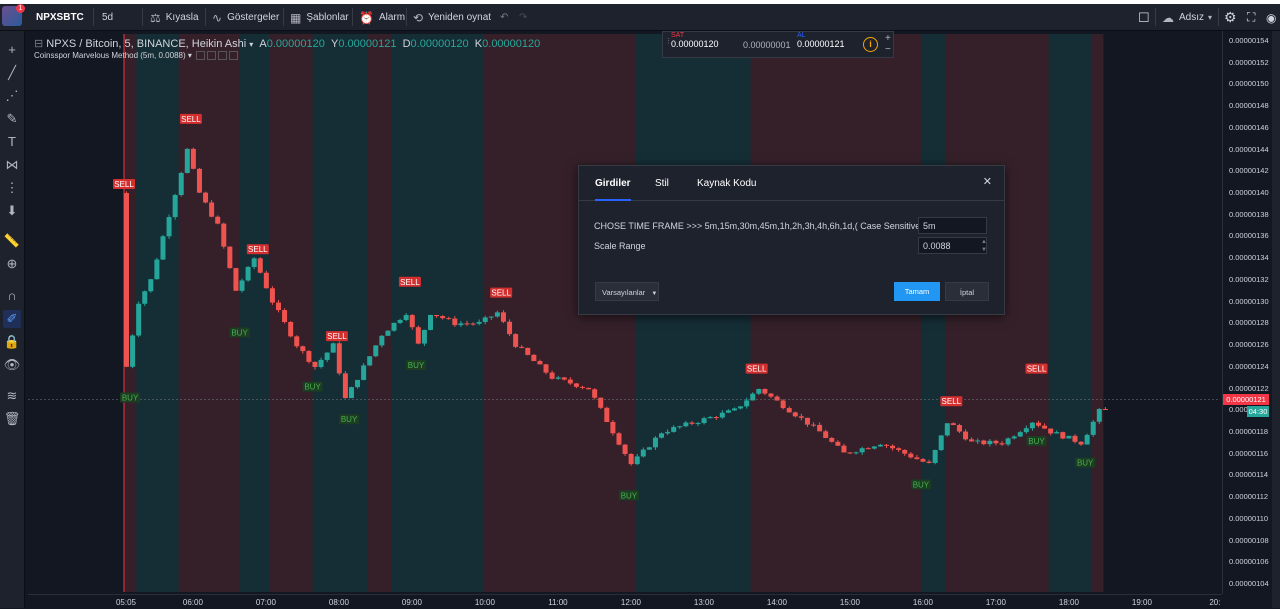 The width and height of the screenshot is (1280, 609). What do you see at coordinates (201, 56) in the screenshot?
I see `indicator-visibility-icon` at bounding box center [201, 56].